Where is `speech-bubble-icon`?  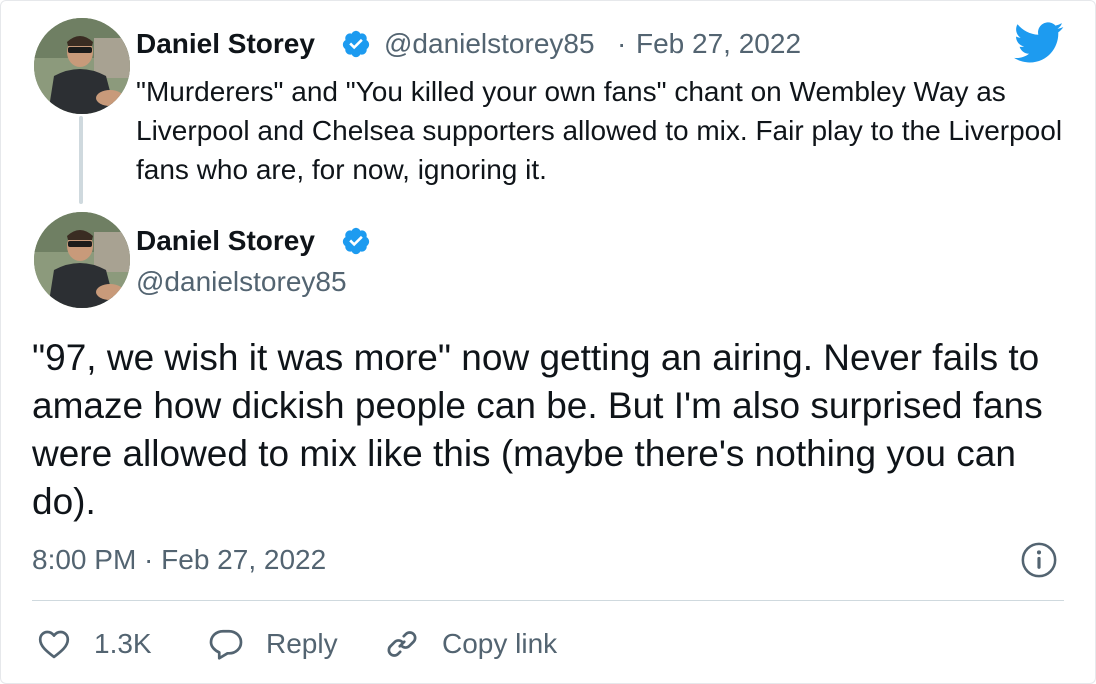 speech-bubble-icon is located at coordinates (226, 644).